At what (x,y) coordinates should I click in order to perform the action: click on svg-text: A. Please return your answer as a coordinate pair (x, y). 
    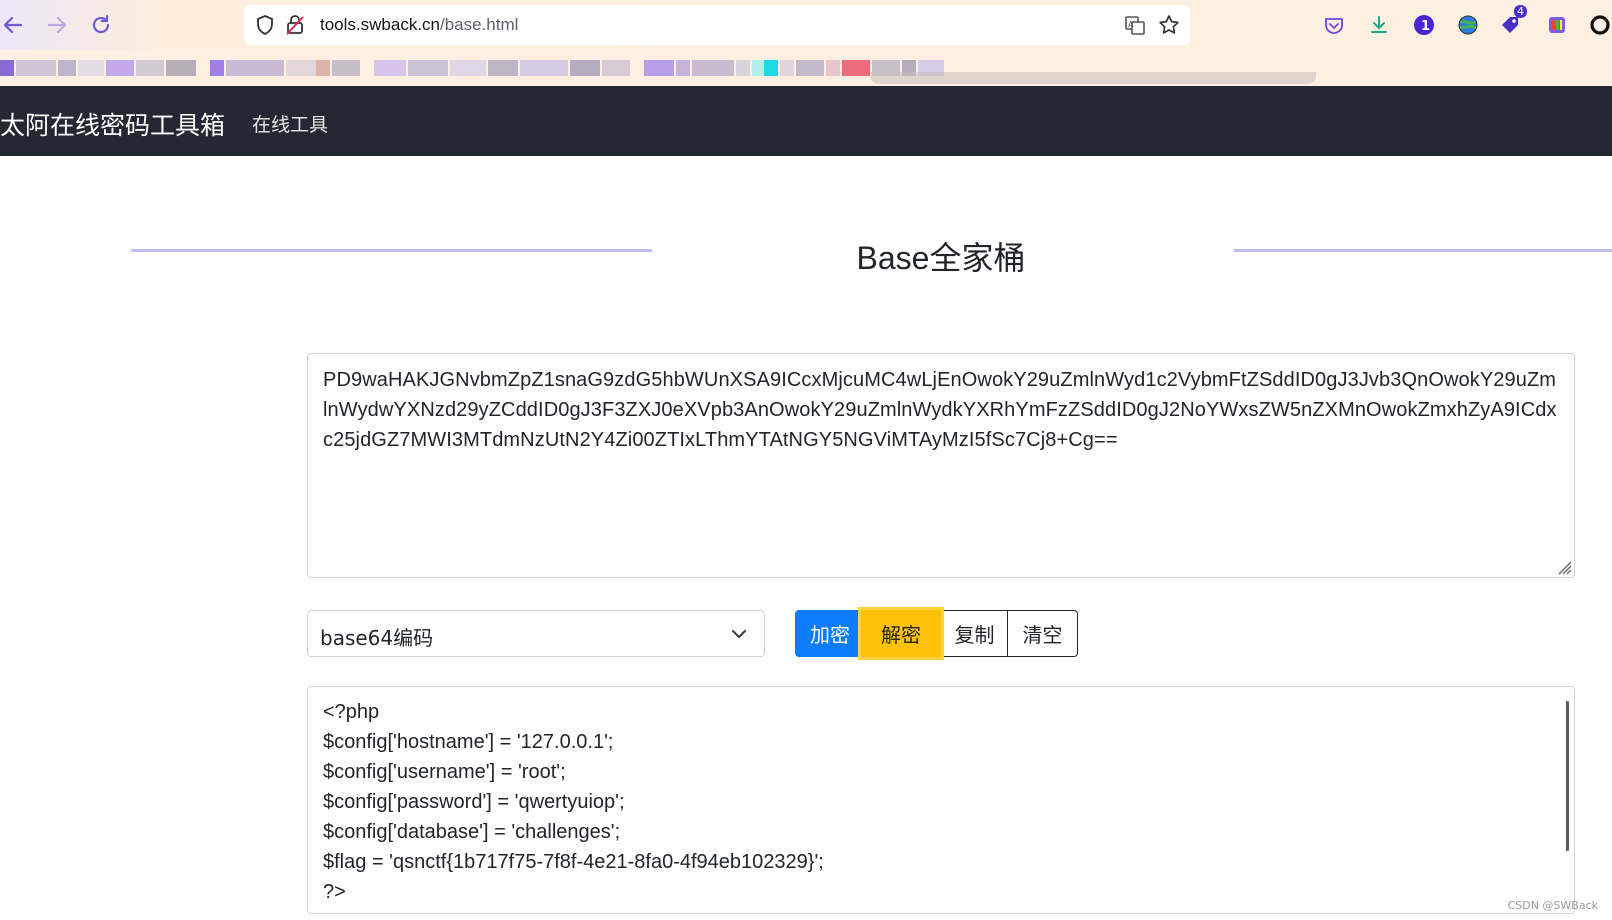
    Looking at the image, I should click on (1131, 24).